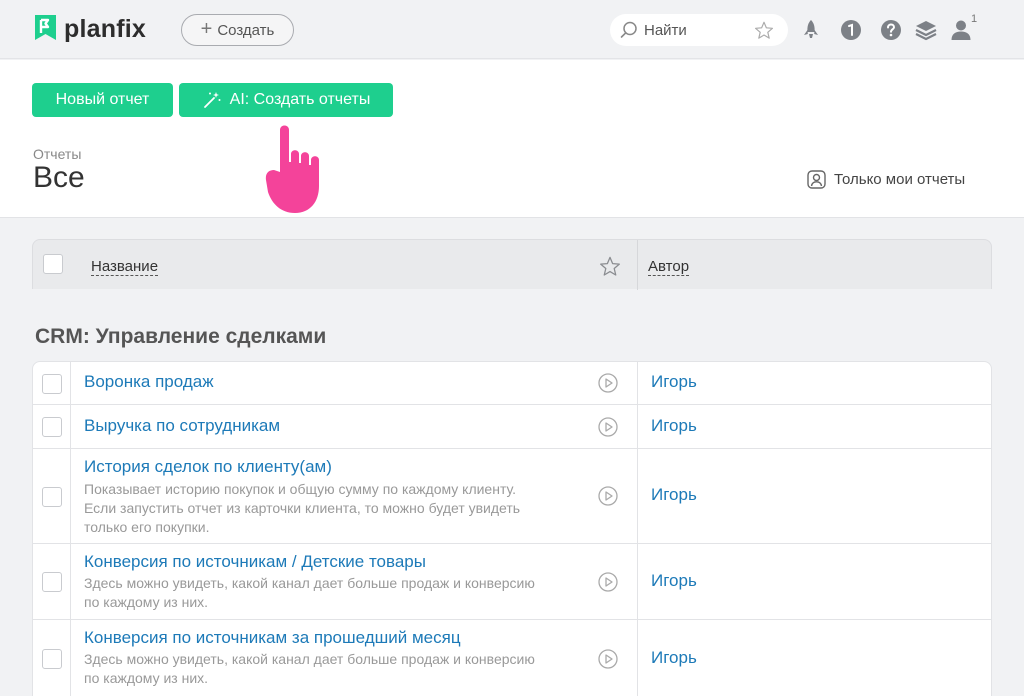 The image size is (1024, 696). I want to click on only-my-reports-toggle: Только мои отчеты, so click(886, 179).